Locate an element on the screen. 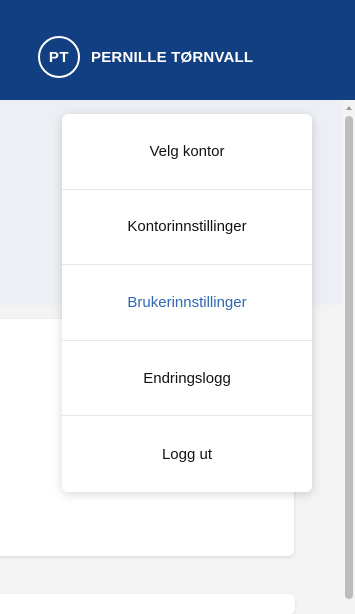 This screenshot has height=614, width=355. user-name: PERNILLE TØRNVALL is located at coordinates (172, 57).